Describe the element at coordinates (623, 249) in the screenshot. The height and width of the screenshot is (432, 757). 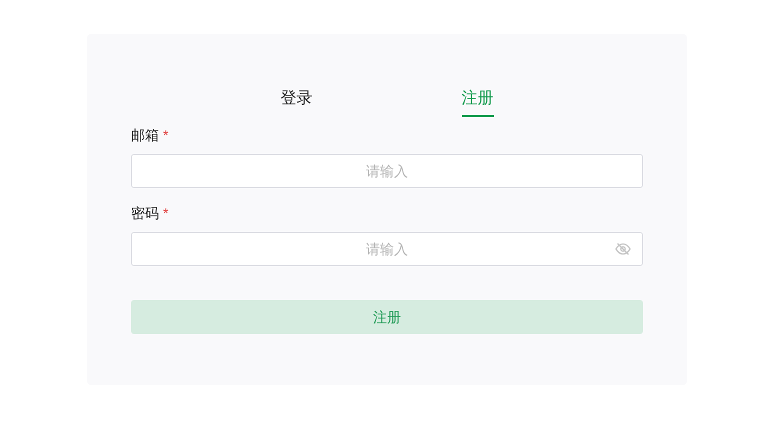
I see `hidden-eye-icon` at that location.